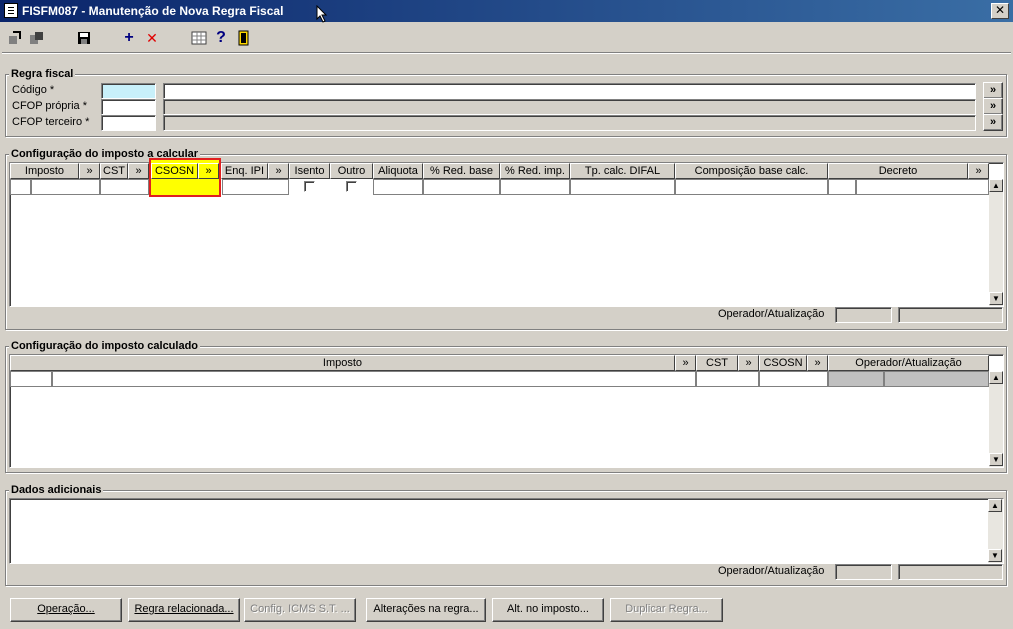 The image size is (1013, 629). What do you see at coordinates (996, 242) in the screenshot?
I see `calcular-scrollbar` at bounding box center [996, 242].